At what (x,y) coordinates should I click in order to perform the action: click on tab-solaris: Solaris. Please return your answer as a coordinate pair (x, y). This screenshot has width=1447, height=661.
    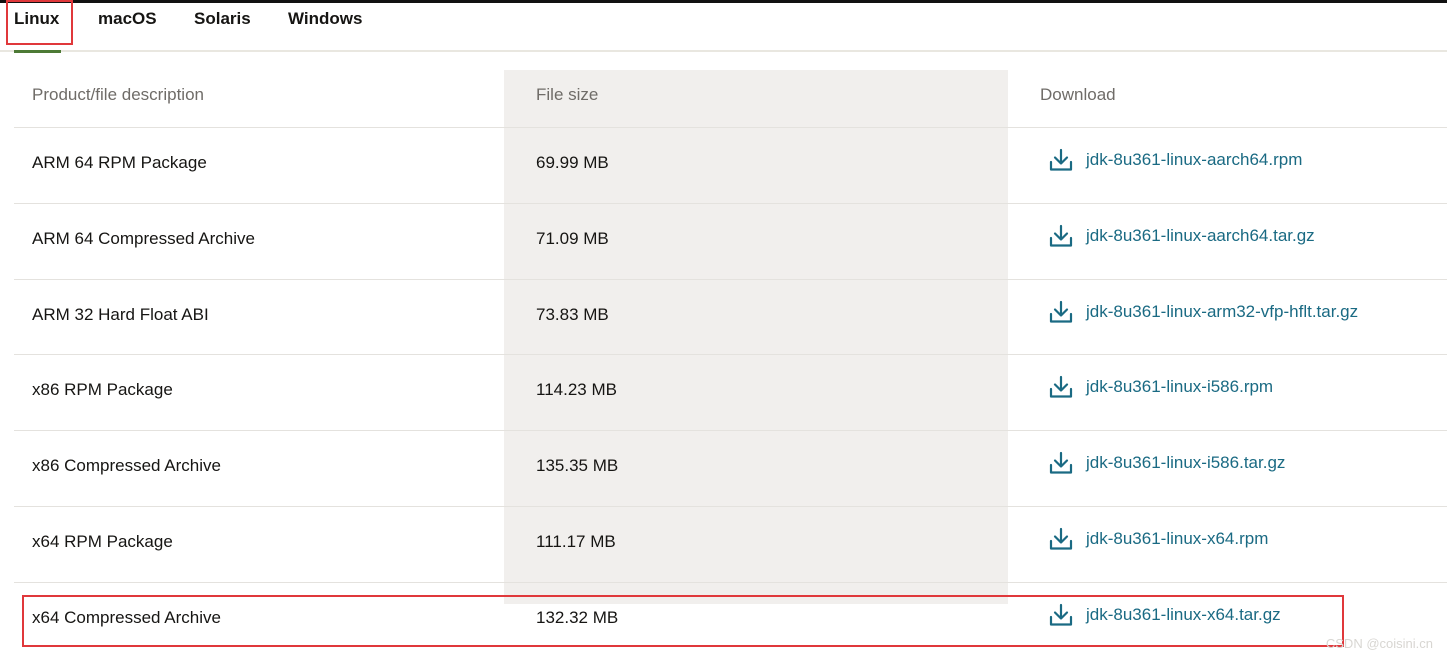
    Looking at the image, I should click on (222, 19).